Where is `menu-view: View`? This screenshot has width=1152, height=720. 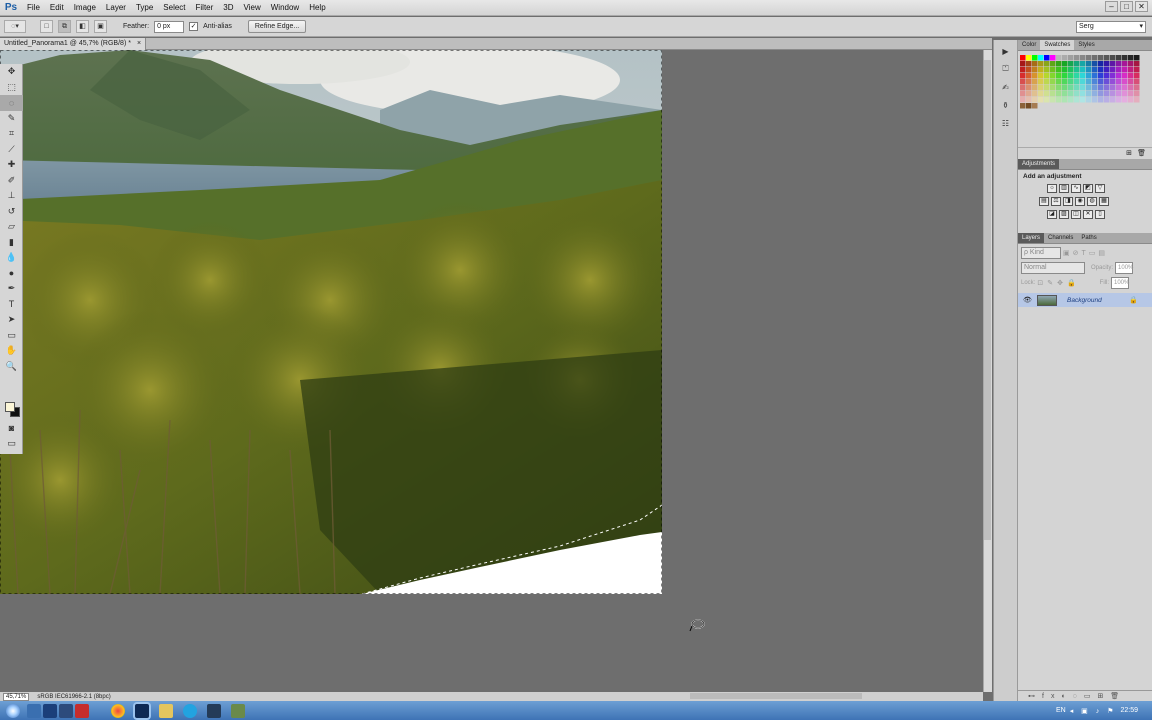 menu-view: View is located at coordinates (252, 8).